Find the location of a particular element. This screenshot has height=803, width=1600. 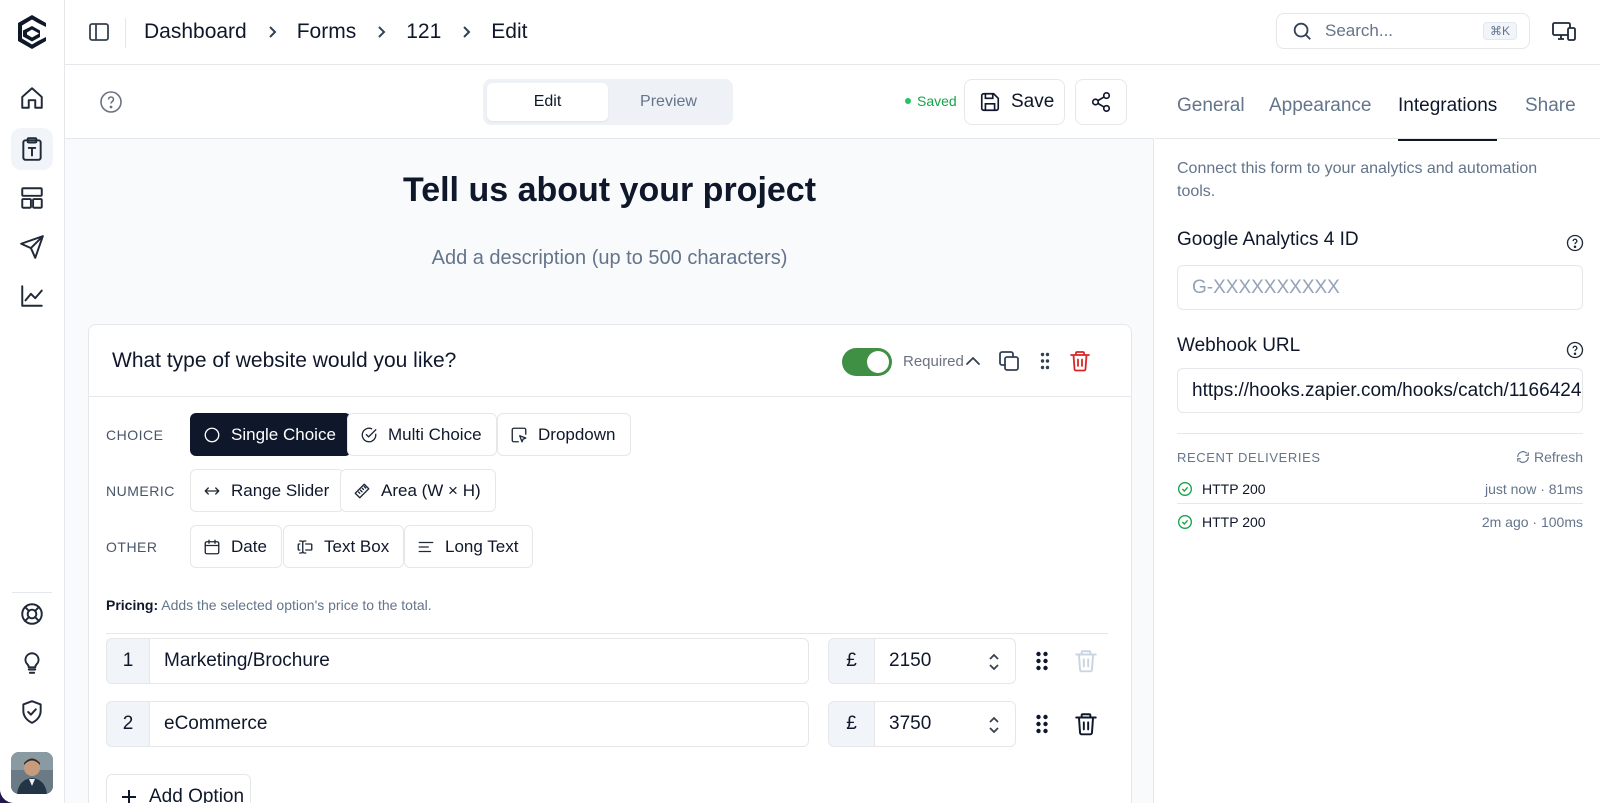

pricing-label: Pricing: is located at coordinates (132, 605).